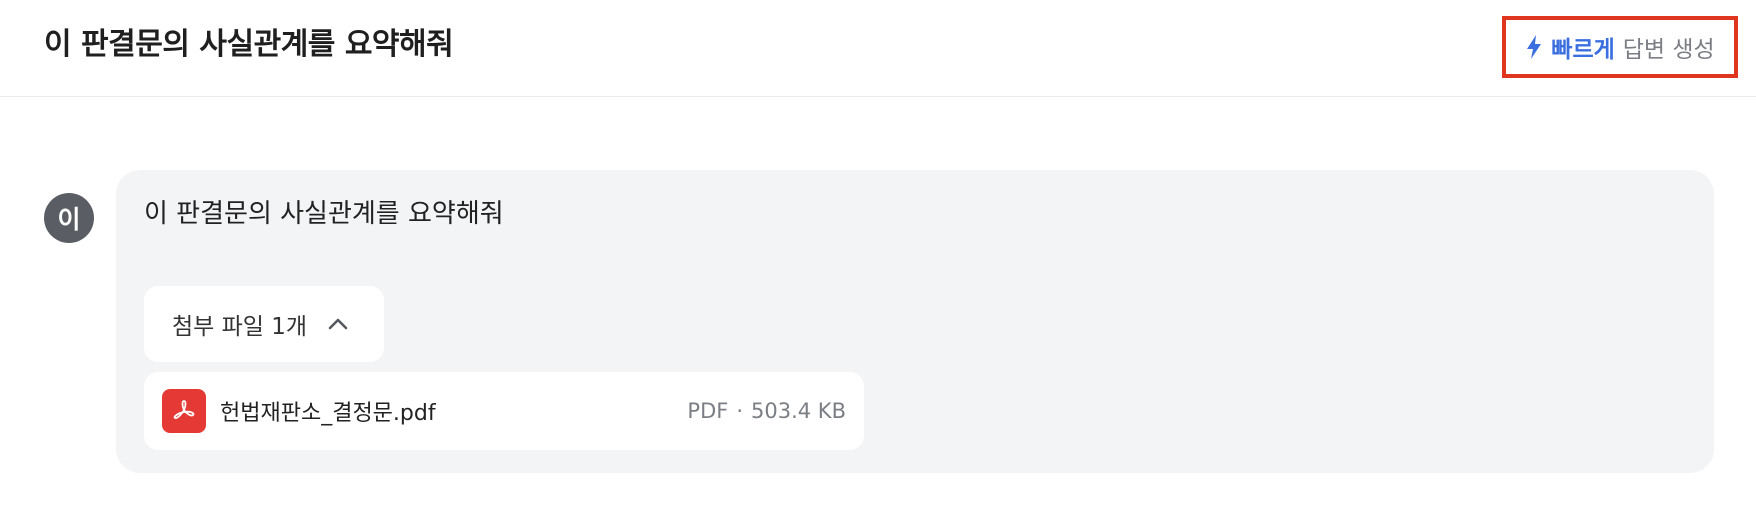 The image size is (1756, 508). Describe the element at coordinates (249, 44) in the screenshot. I see `page-title: 이 판결문의 사실관계를 요약해줘` at that location.